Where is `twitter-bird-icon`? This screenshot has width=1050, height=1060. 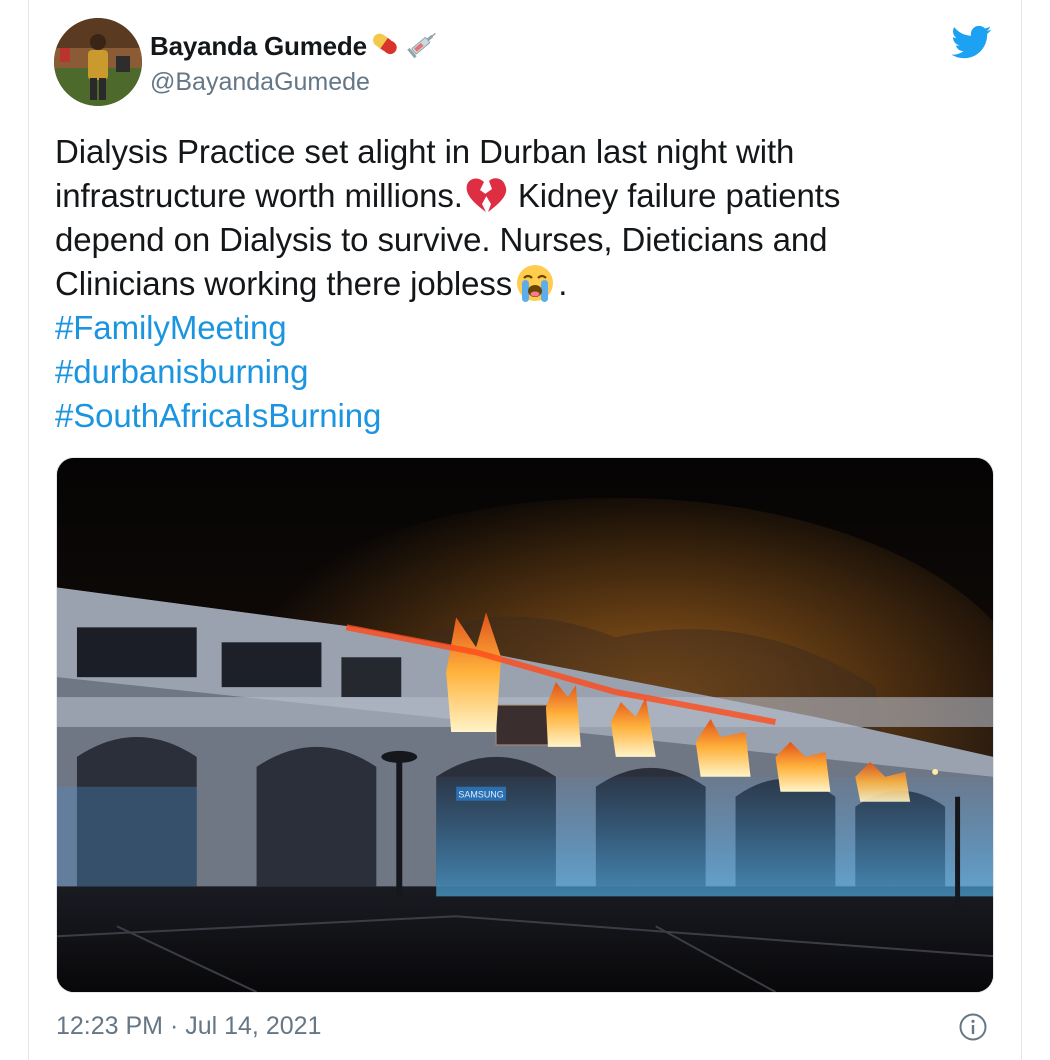 twitter-bird-icon is located at coordinates (972, 42).